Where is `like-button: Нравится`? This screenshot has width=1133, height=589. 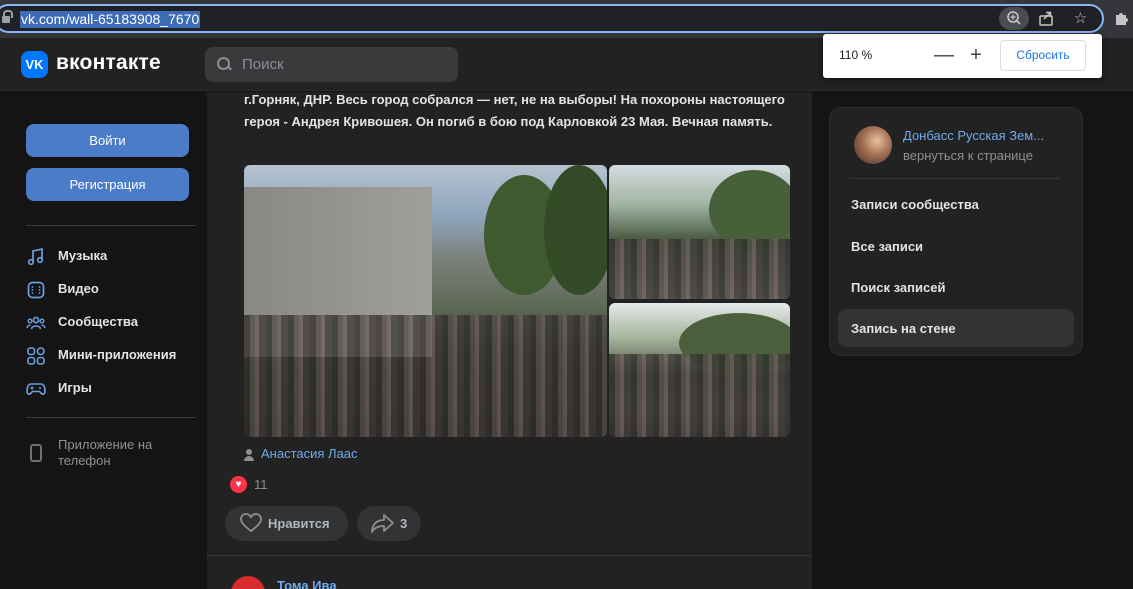 like-button: Нравится is located at coordinates (286, 523).